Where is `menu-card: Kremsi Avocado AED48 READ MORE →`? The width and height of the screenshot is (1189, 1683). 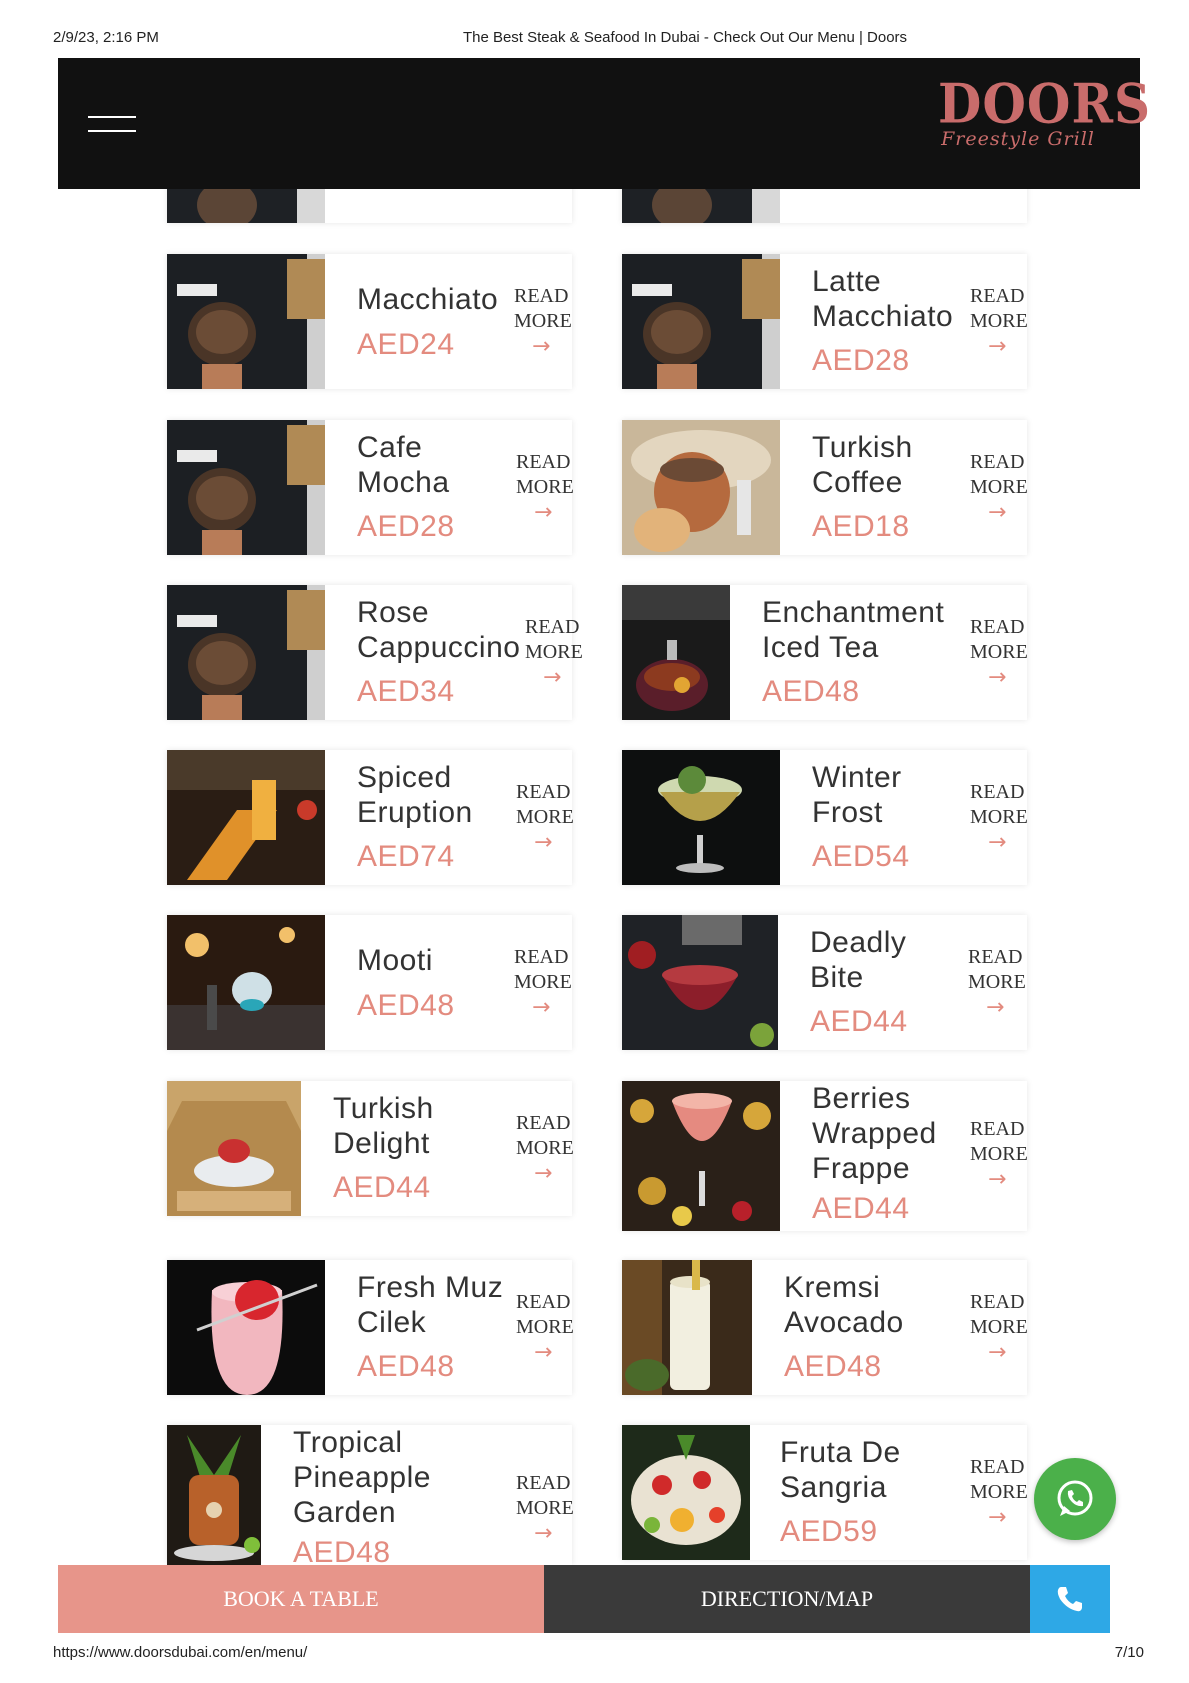 menu-card: Kremsi Avocado AED48 READ MORE → is located at coordinates (825, 1327).